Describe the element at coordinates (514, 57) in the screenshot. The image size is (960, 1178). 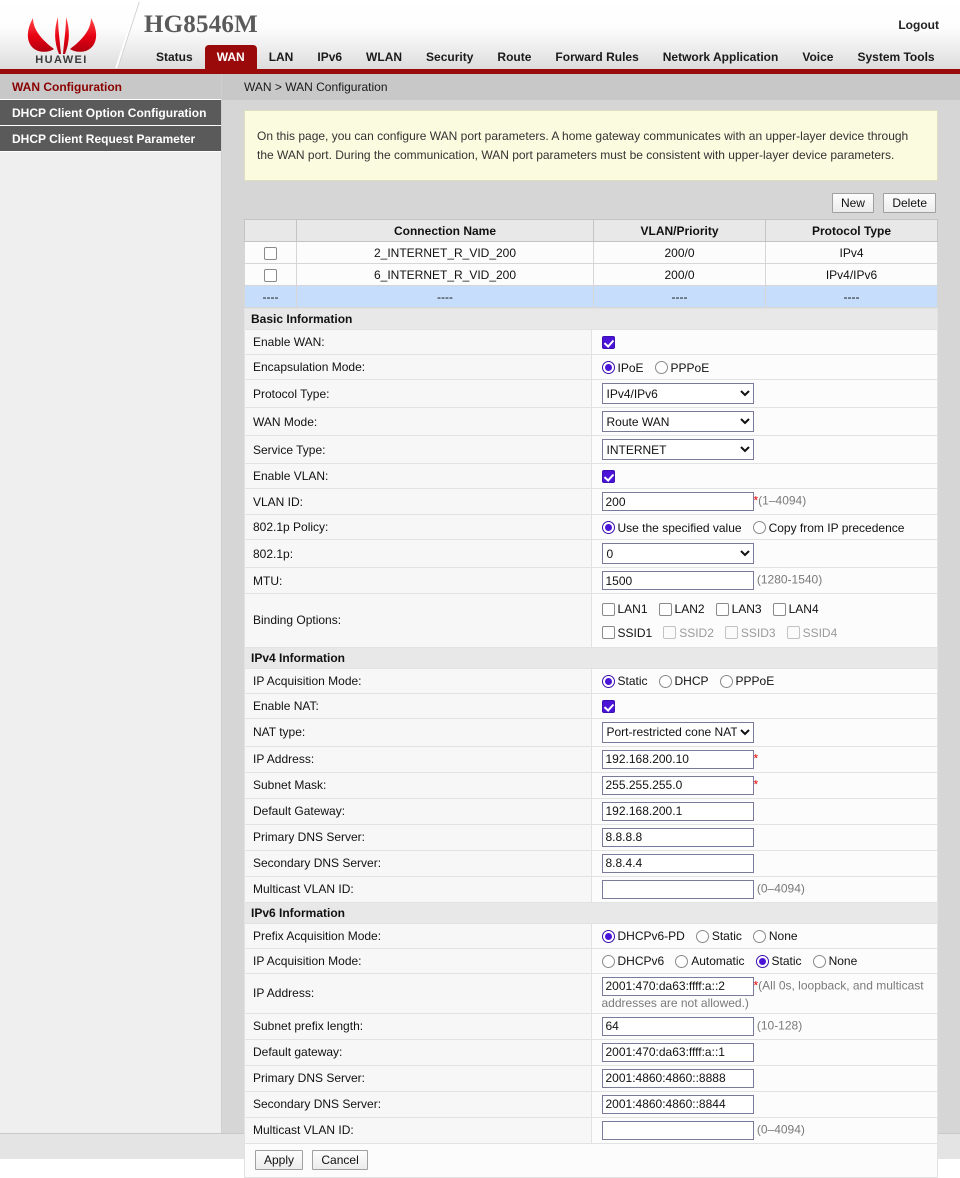
I see `nav-item-route: Route` at that location.